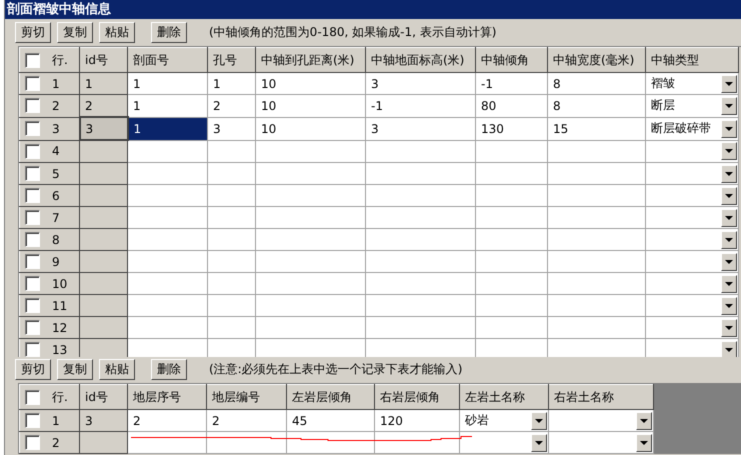  Describe the element at coordinates (663, 83) in the screenshot. I see `type-cell: 褶皱` at that location.